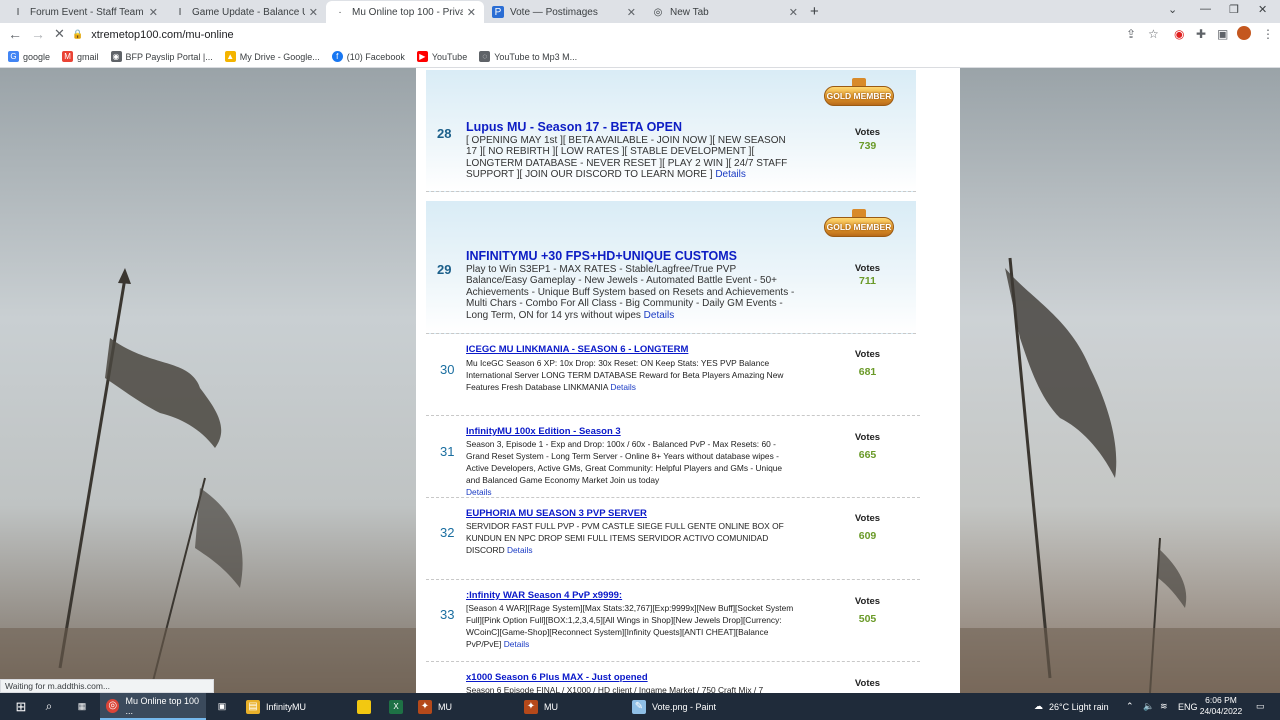  Describe the element at coordinates (867, 146) in the screenshot. I see `votes-count: 739` at that location.